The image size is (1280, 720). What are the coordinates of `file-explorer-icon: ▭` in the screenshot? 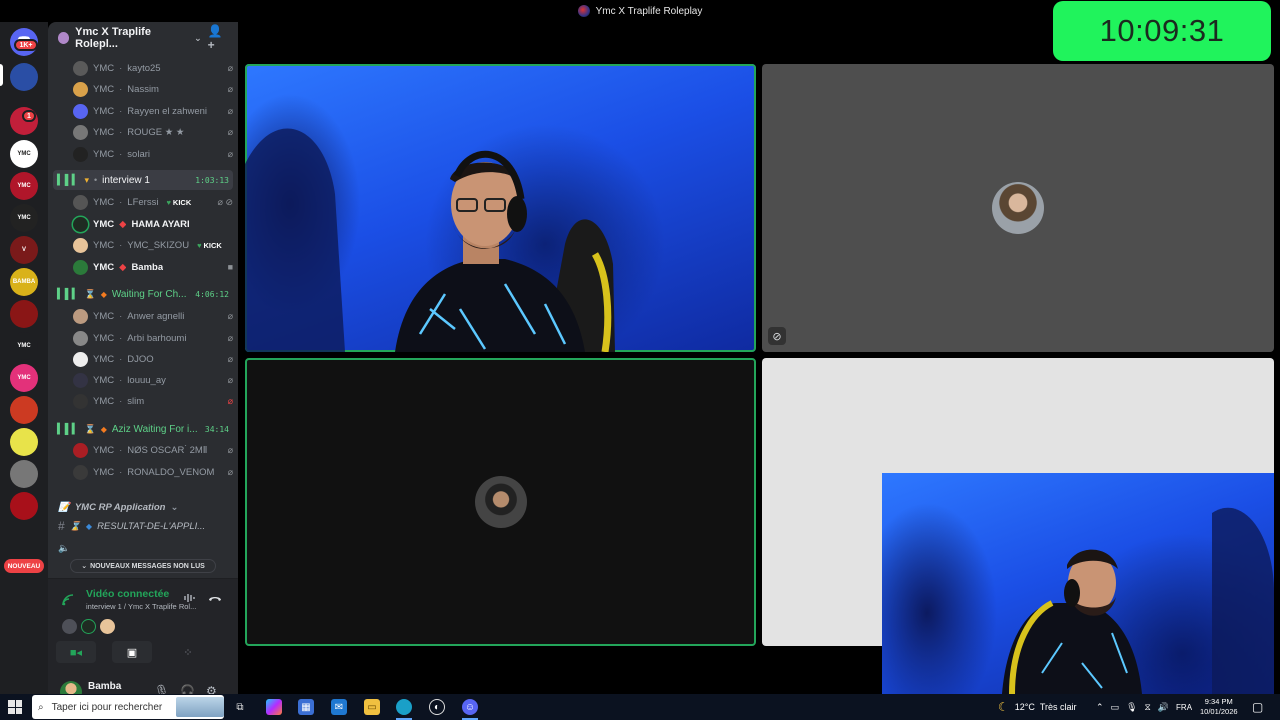 It's located at (372, 707).